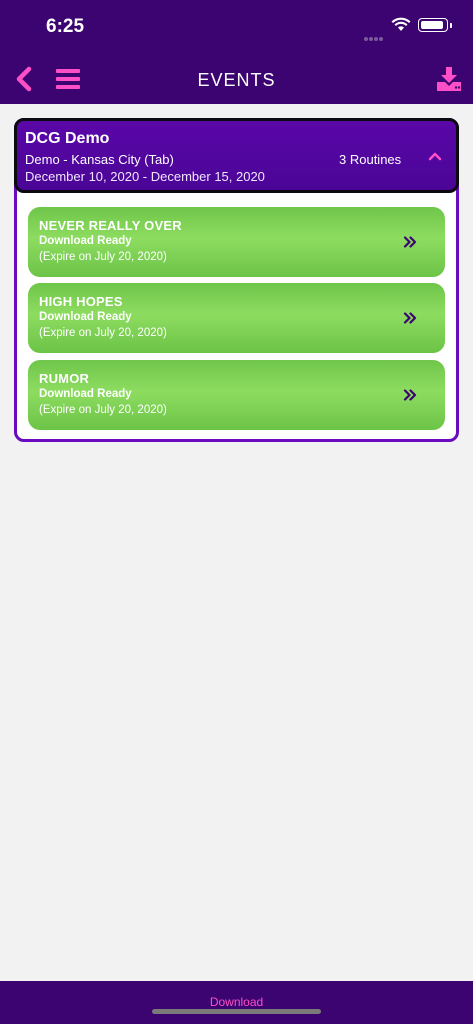  What do you see at coordinates (65, 26) in the screenshot?
I see `status-time: 6:25` at bounding box center [65, 26].